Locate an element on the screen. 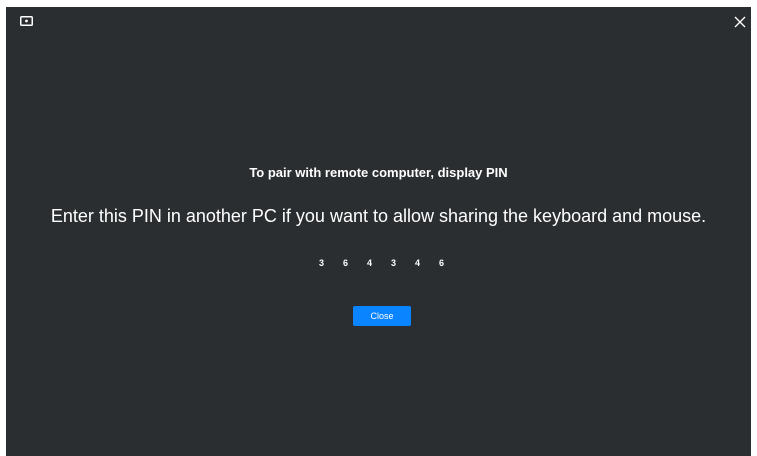 This screenshot has height=456, width=757. close-button: Close is located at coordinates (382, 316).